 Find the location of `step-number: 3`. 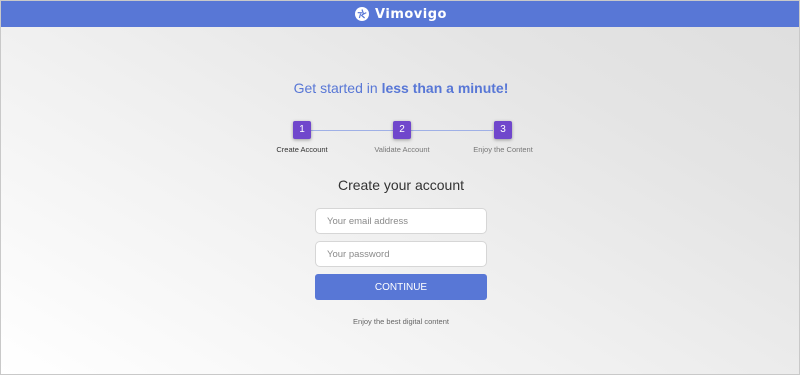

step-number: 3 is located at coordinates (503, 130).